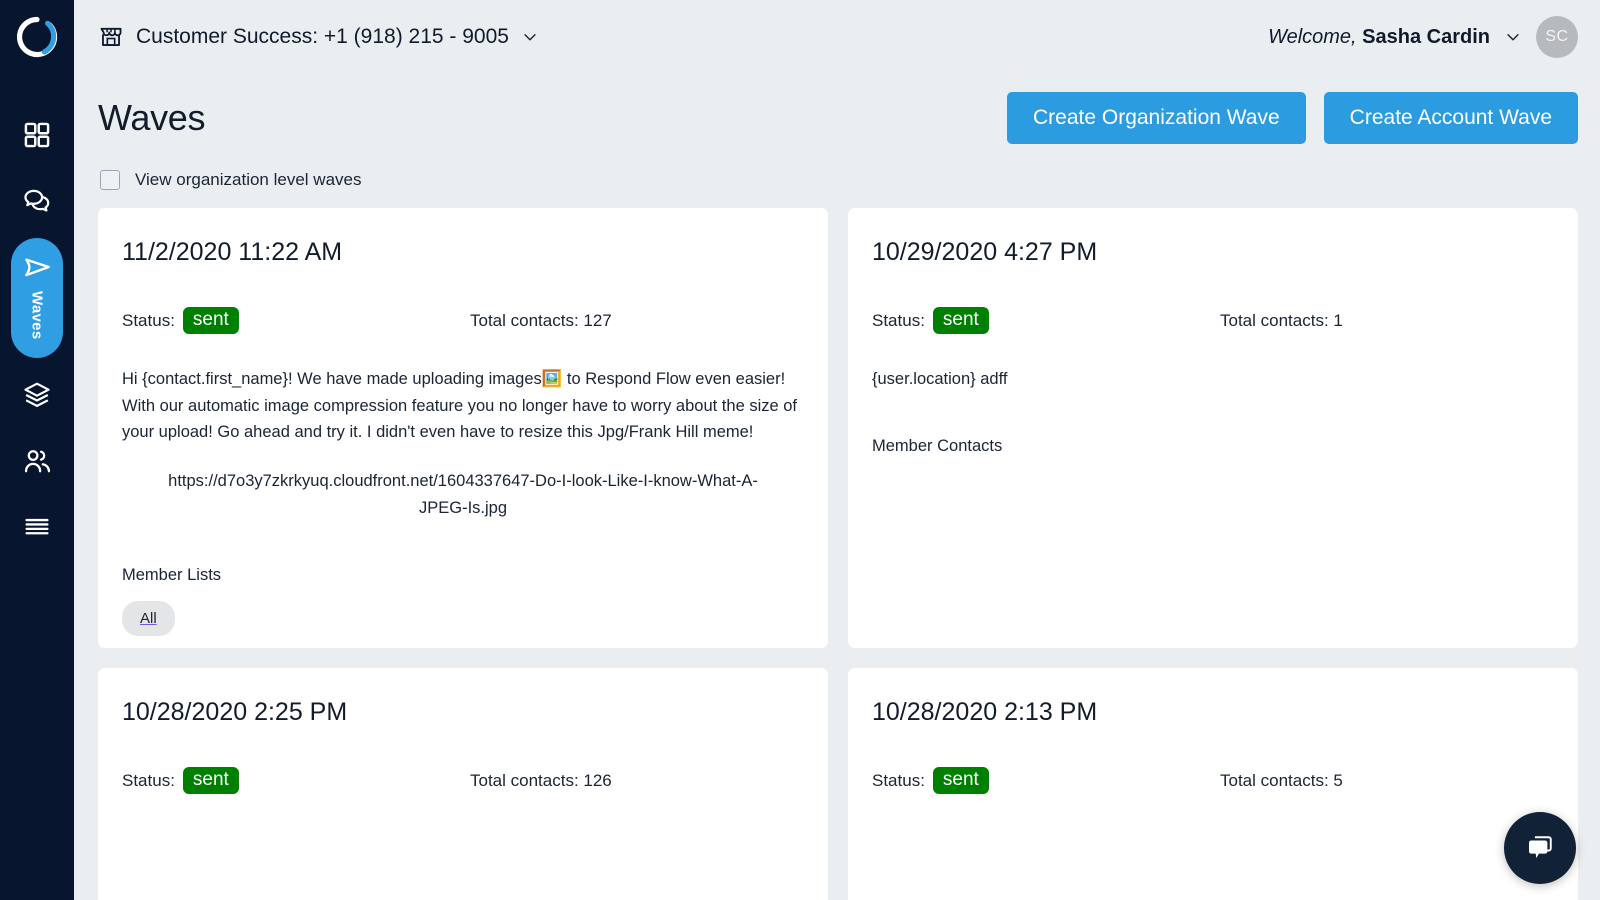 This screenshot has height=900, width=1600. What do you see at coordinates (1450, 118) in the screenshot?
I see `create-account-wave-button: Create Account Wave` at bounding box center [1450, 118].